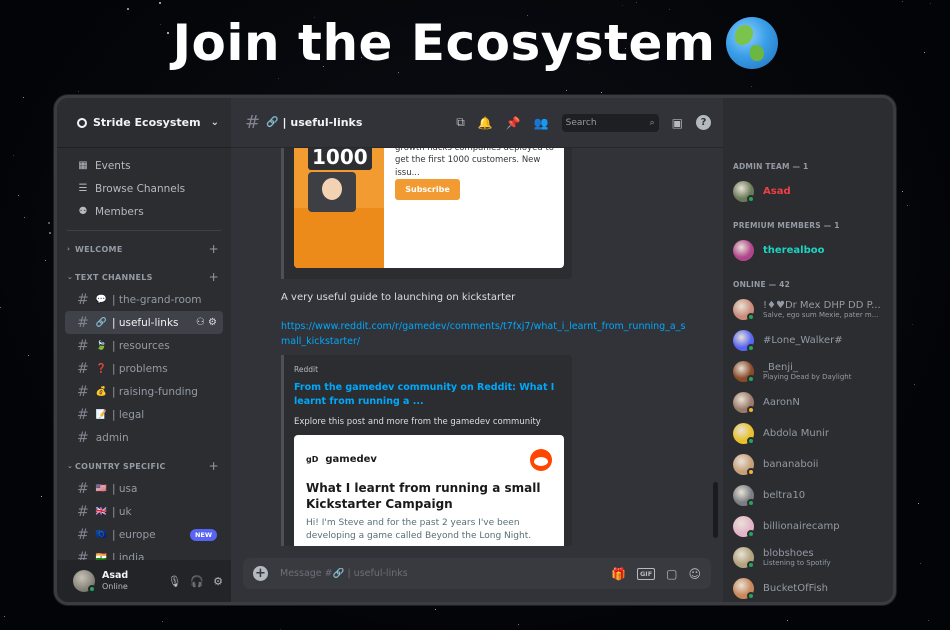 The image size is (950, 630). Describe the element at coordinates (715, 510) in the screenshot. I see `scrollbar-thumb` at that location.